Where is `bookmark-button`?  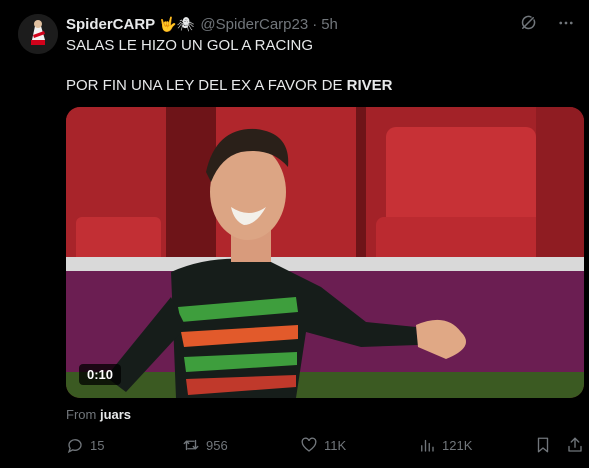 bookmark-button is located at coordinates (546, 445).